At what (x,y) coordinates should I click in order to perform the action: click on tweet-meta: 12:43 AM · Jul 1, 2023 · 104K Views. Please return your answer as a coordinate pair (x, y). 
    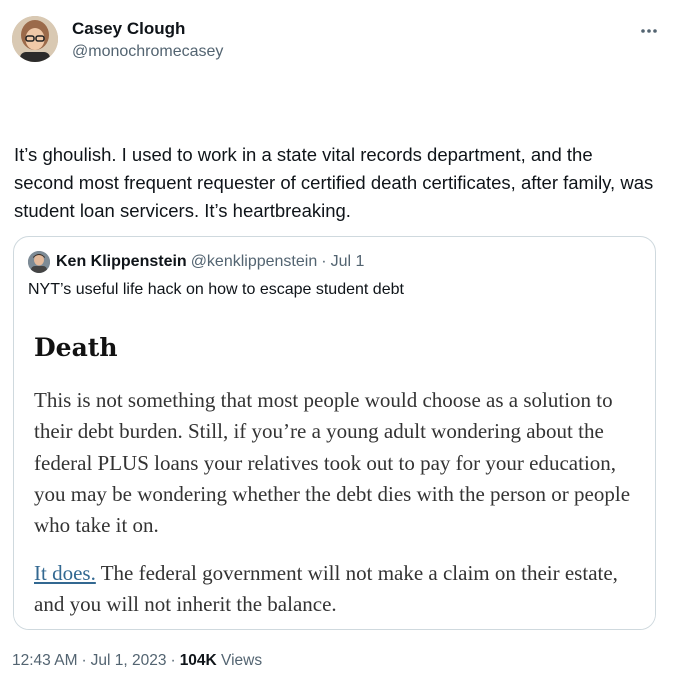
    Looking at the image, I should click on (137, 661).